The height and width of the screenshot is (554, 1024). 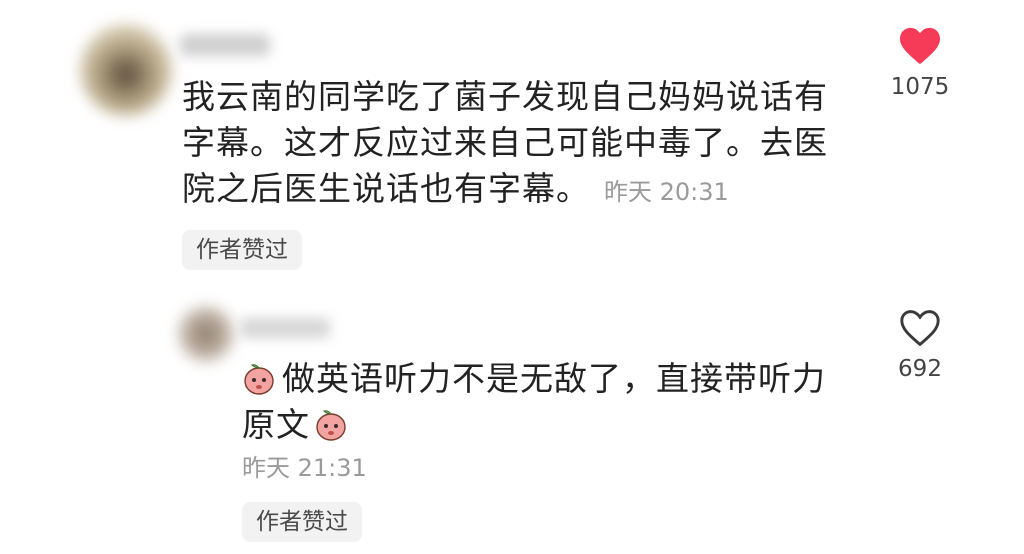 I want to click on comment-time: 昨天 20:31, so click(x=666, y=192).